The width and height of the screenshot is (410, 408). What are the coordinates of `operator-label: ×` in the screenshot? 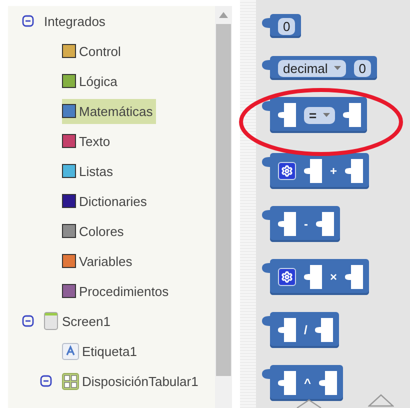 It's located at (334, 277).